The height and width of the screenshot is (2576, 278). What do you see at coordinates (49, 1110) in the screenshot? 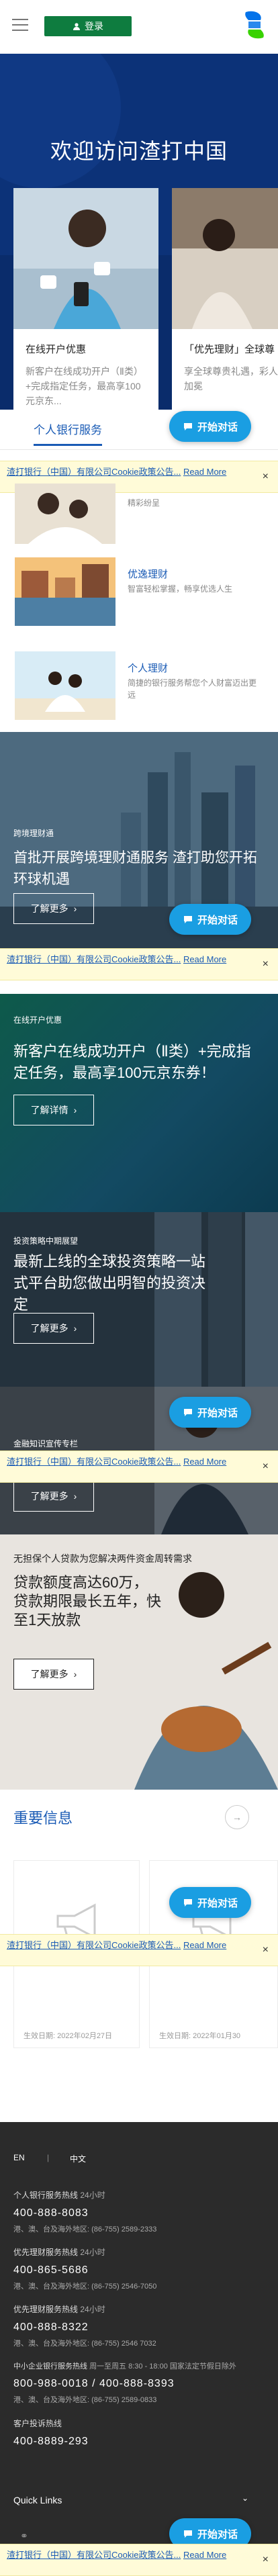
I see `button-label: 了解详情` at bounding box center [49, 1110].